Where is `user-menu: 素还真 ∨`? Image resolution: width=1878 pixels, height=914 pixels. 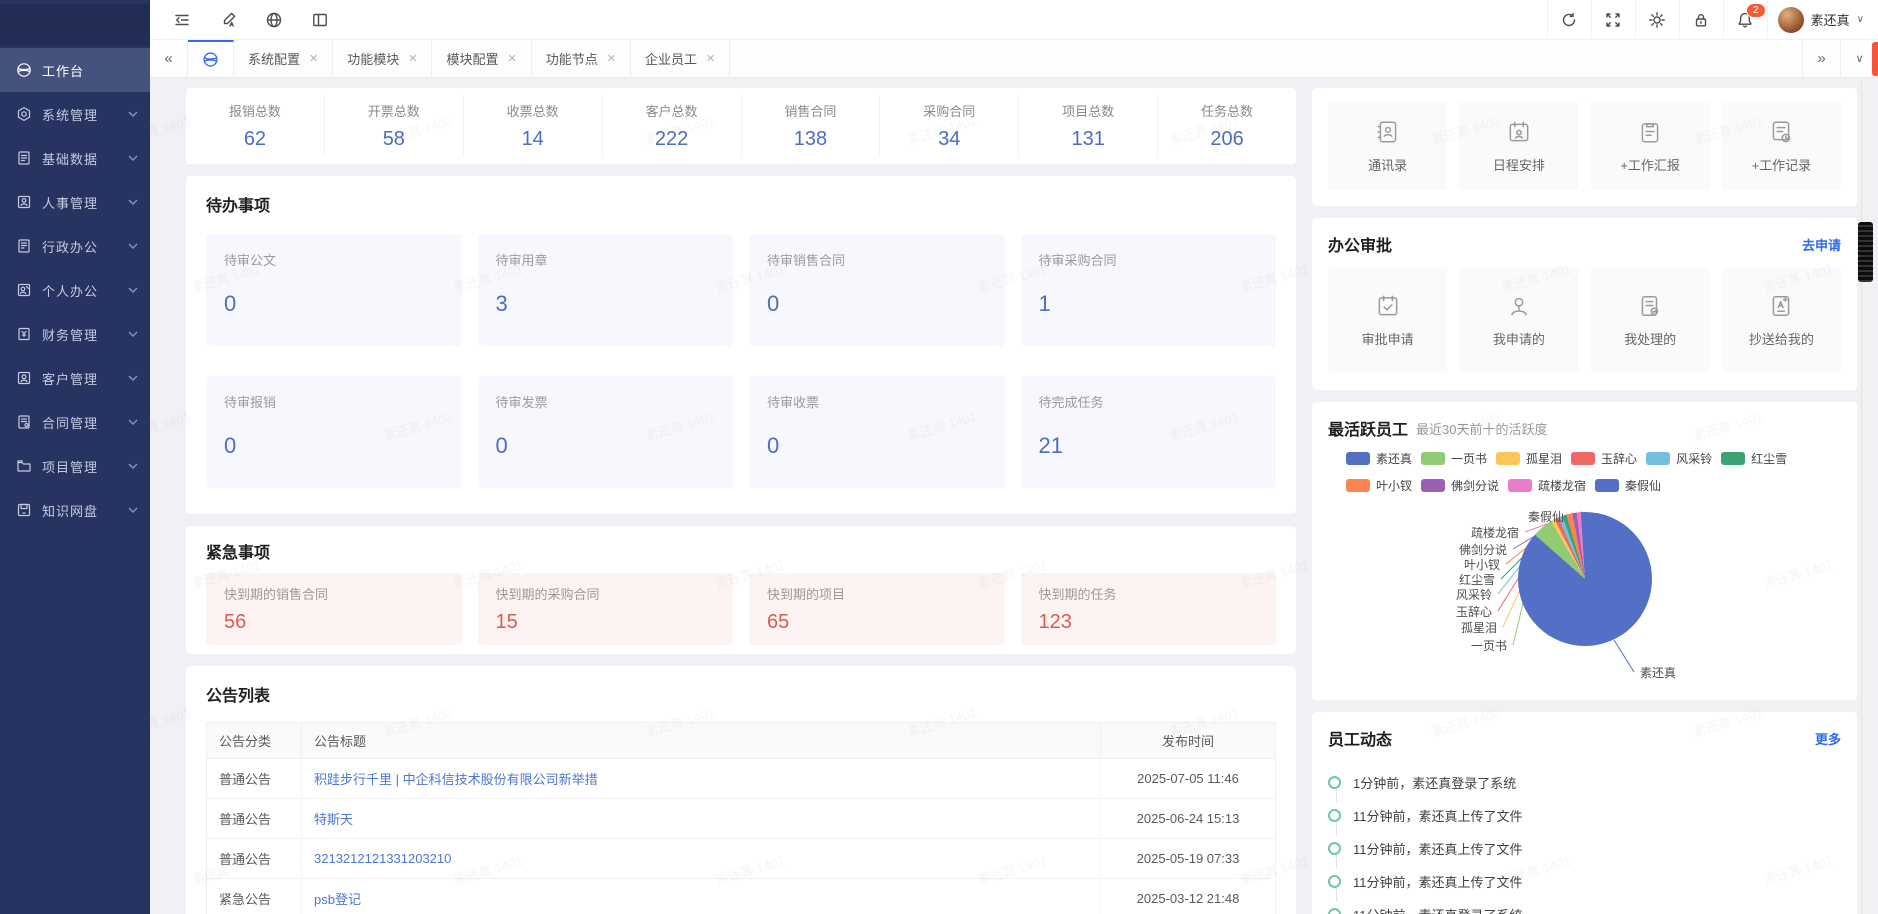 user-menu: 素还真 ∨ is located at coordinates (1822, 19).